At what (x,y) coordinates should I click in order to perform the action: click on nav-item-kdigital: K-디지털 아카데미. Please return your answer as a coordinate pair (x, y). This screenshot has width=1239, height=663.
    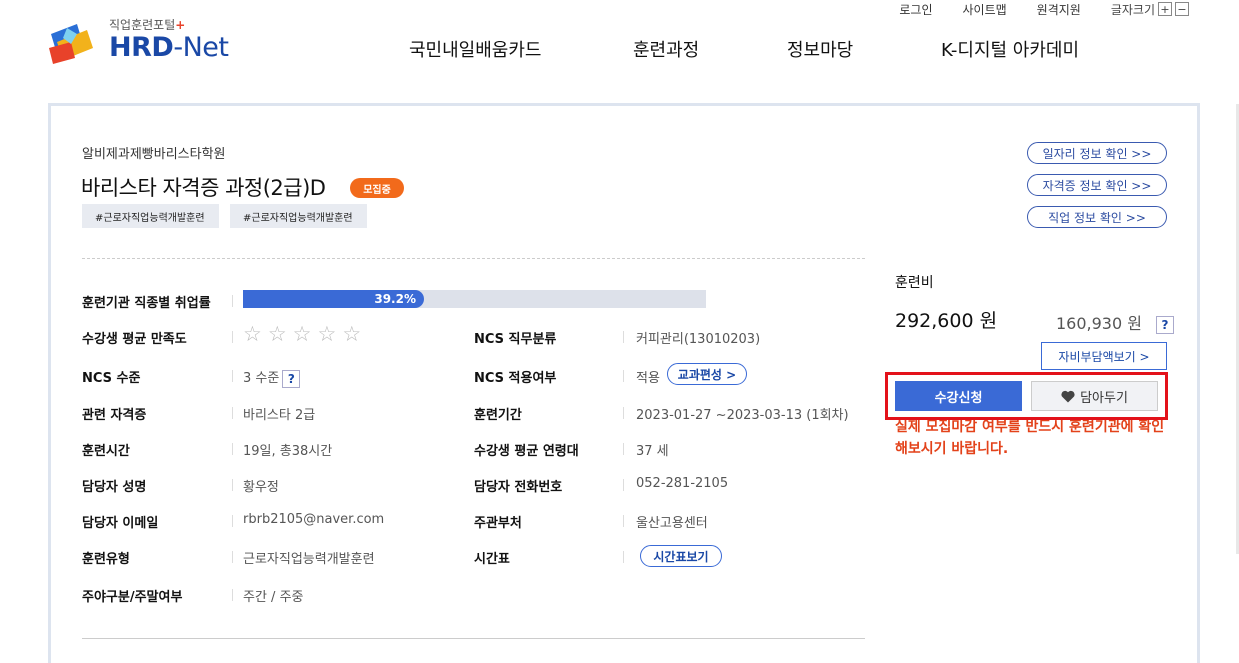
    Looking at the image, I should click on (1010, 49).